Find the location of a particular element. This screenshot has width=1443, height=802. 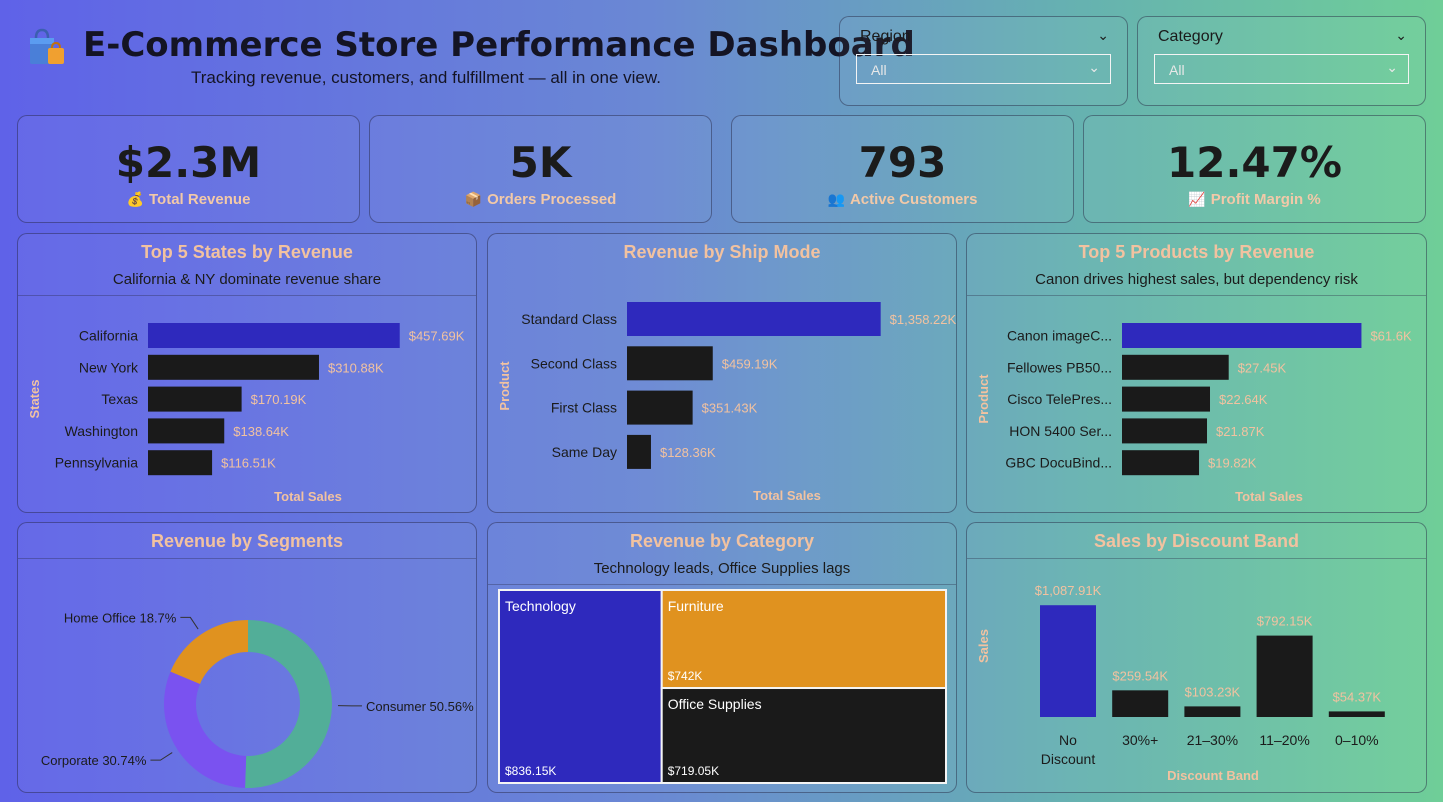

kpi-value: 12.47% is located at coordinates (1254, 162).